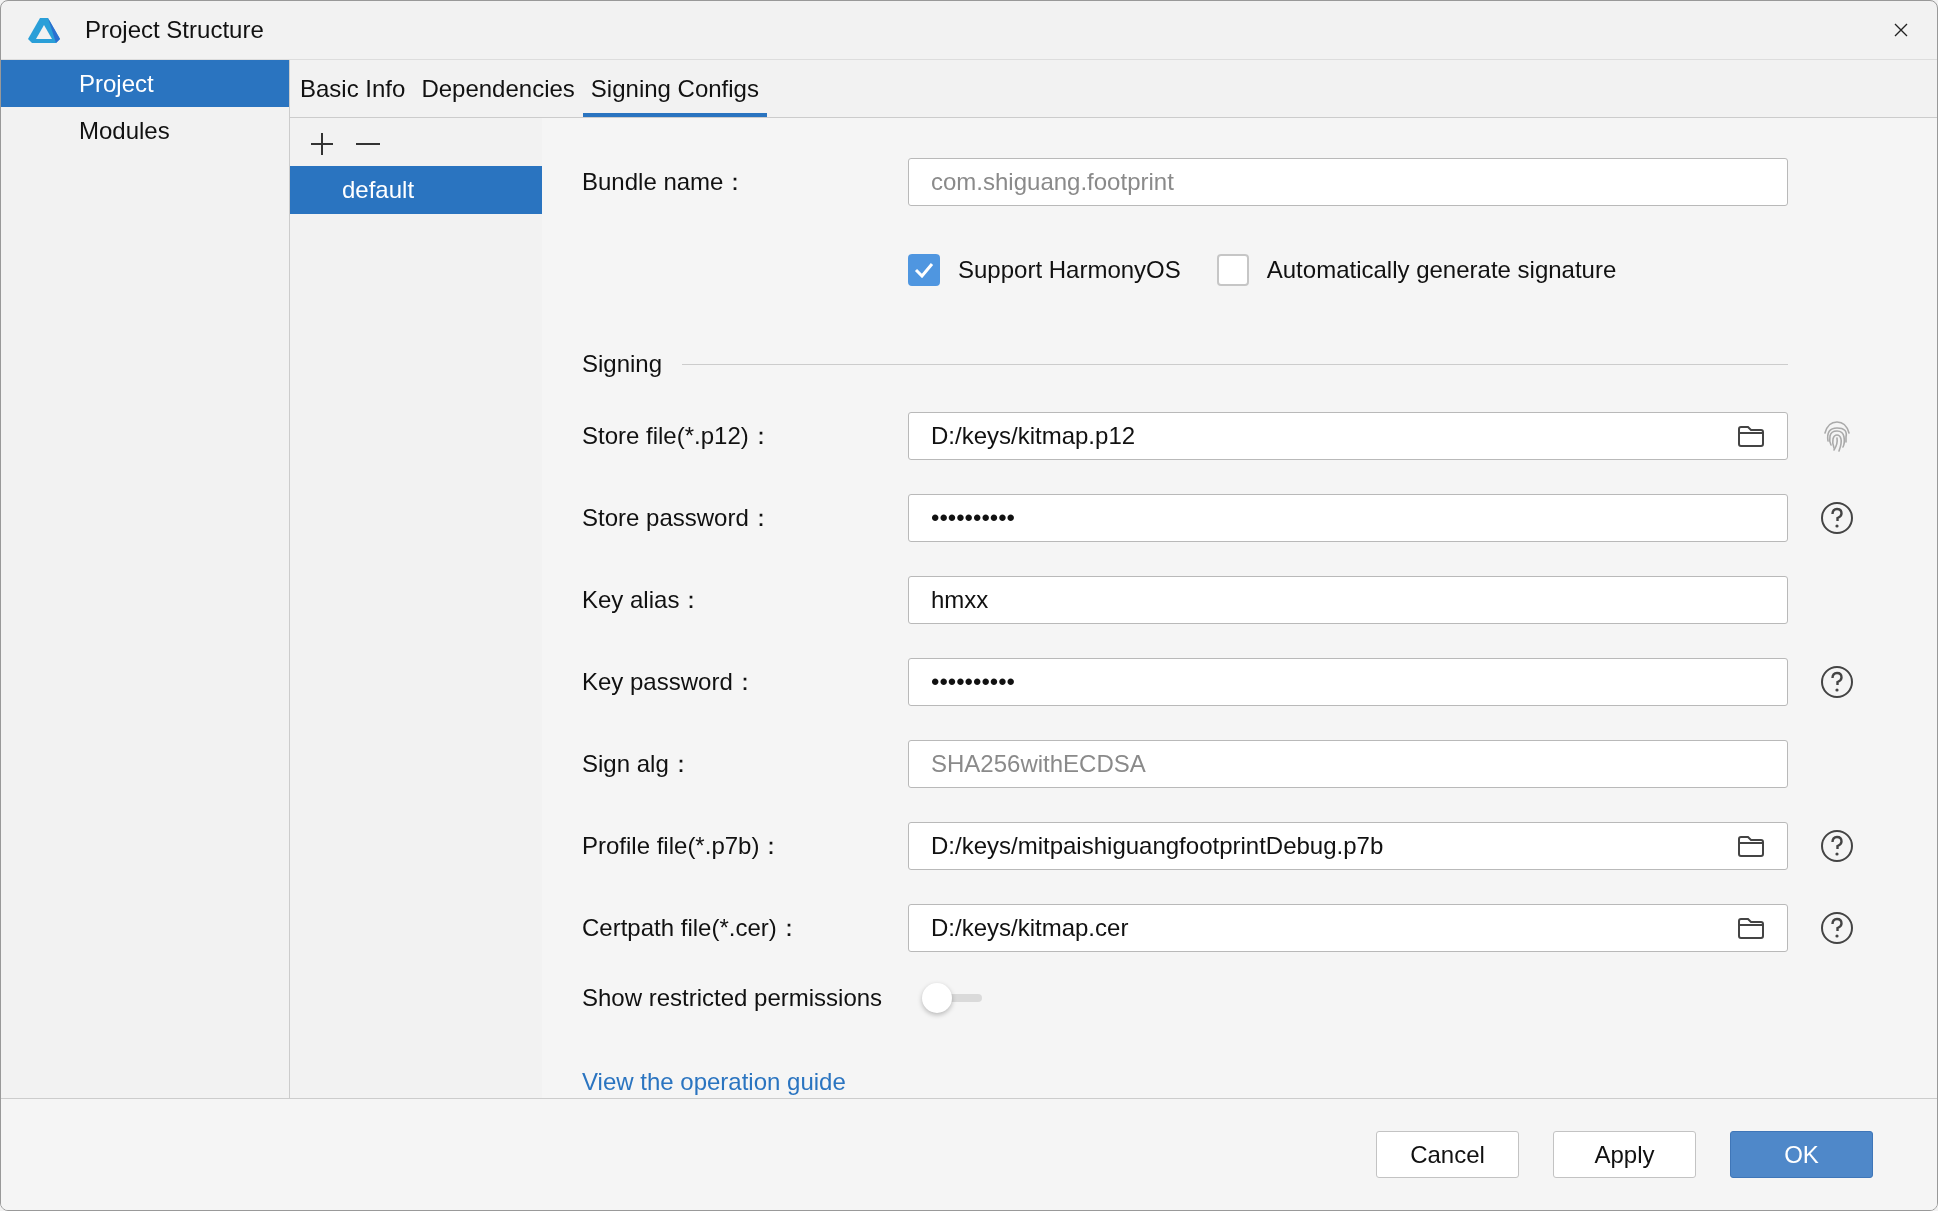 This screenshot has width=1938, height=1211. I want to click on text-field: hmxx, so click(1348, 600).